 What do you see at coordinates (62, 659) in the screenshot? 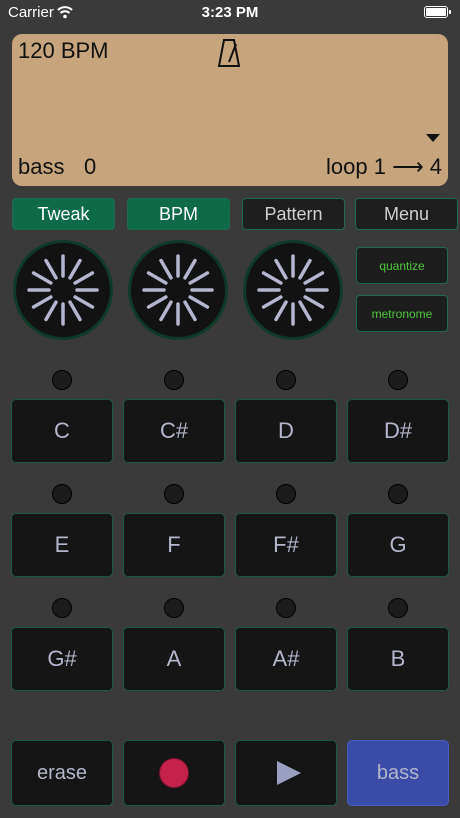
I see `pad-g-sharp: G#` at bounding box center [62, 659].